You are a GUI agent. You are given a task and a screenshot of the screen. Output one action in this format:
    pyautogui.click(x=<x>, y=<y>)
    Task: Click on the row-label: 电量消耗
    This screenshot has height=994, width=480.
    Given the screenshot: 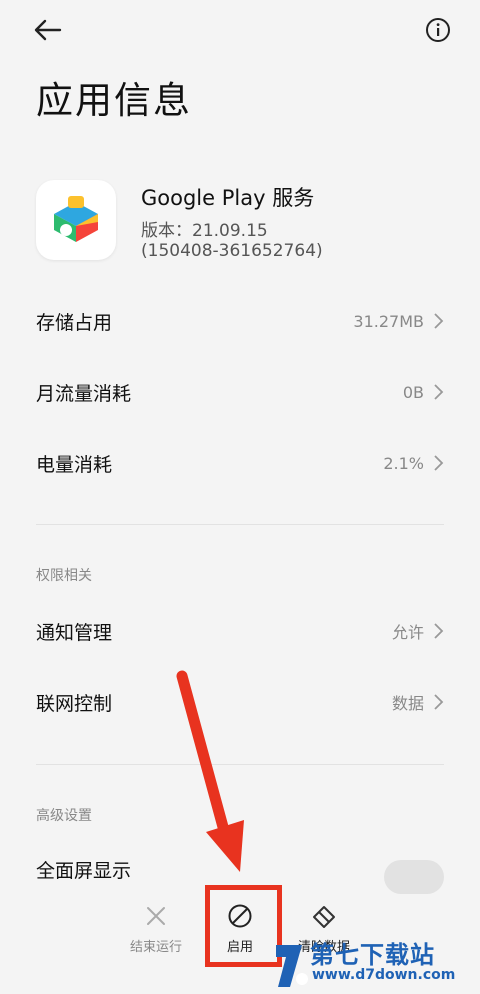 What is the action you would take?
    pyautogui.click(x=74, y=464)
    